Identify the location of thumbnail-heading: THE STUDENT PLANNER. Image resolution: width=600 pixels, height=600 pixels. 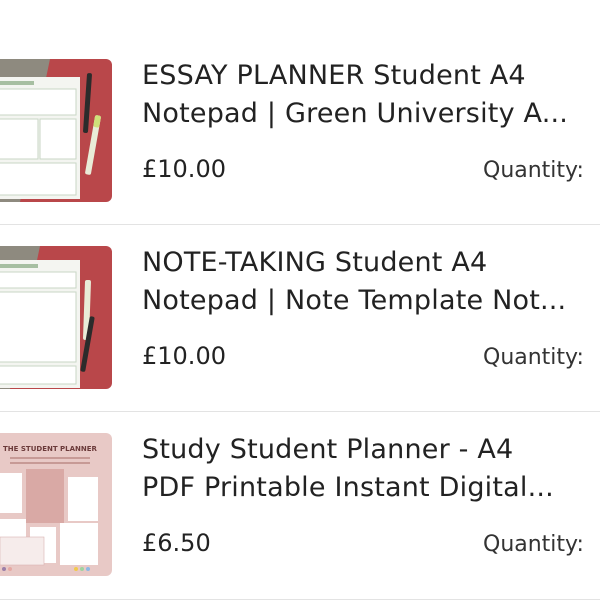
(50, 449).